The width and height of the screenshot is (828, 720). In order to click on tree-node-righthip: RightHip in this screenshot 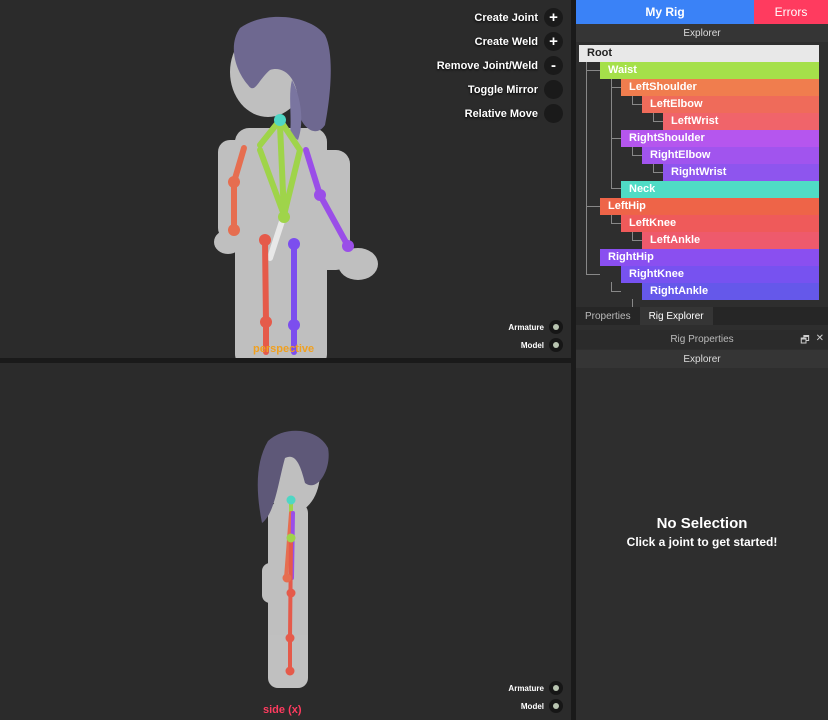, I will do `click(709, 257)`.